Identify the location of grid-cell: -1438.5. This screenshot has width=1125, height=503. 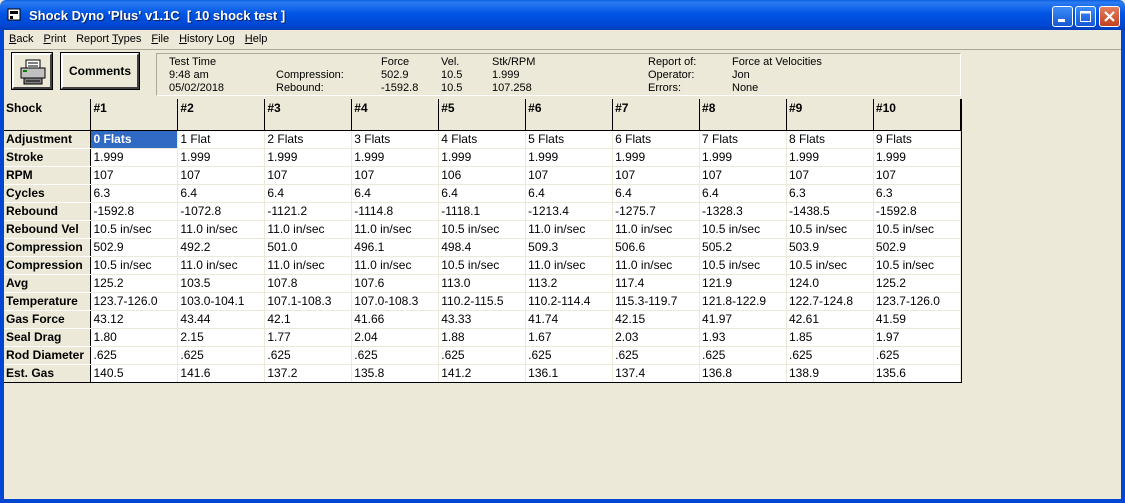
(830, 211).